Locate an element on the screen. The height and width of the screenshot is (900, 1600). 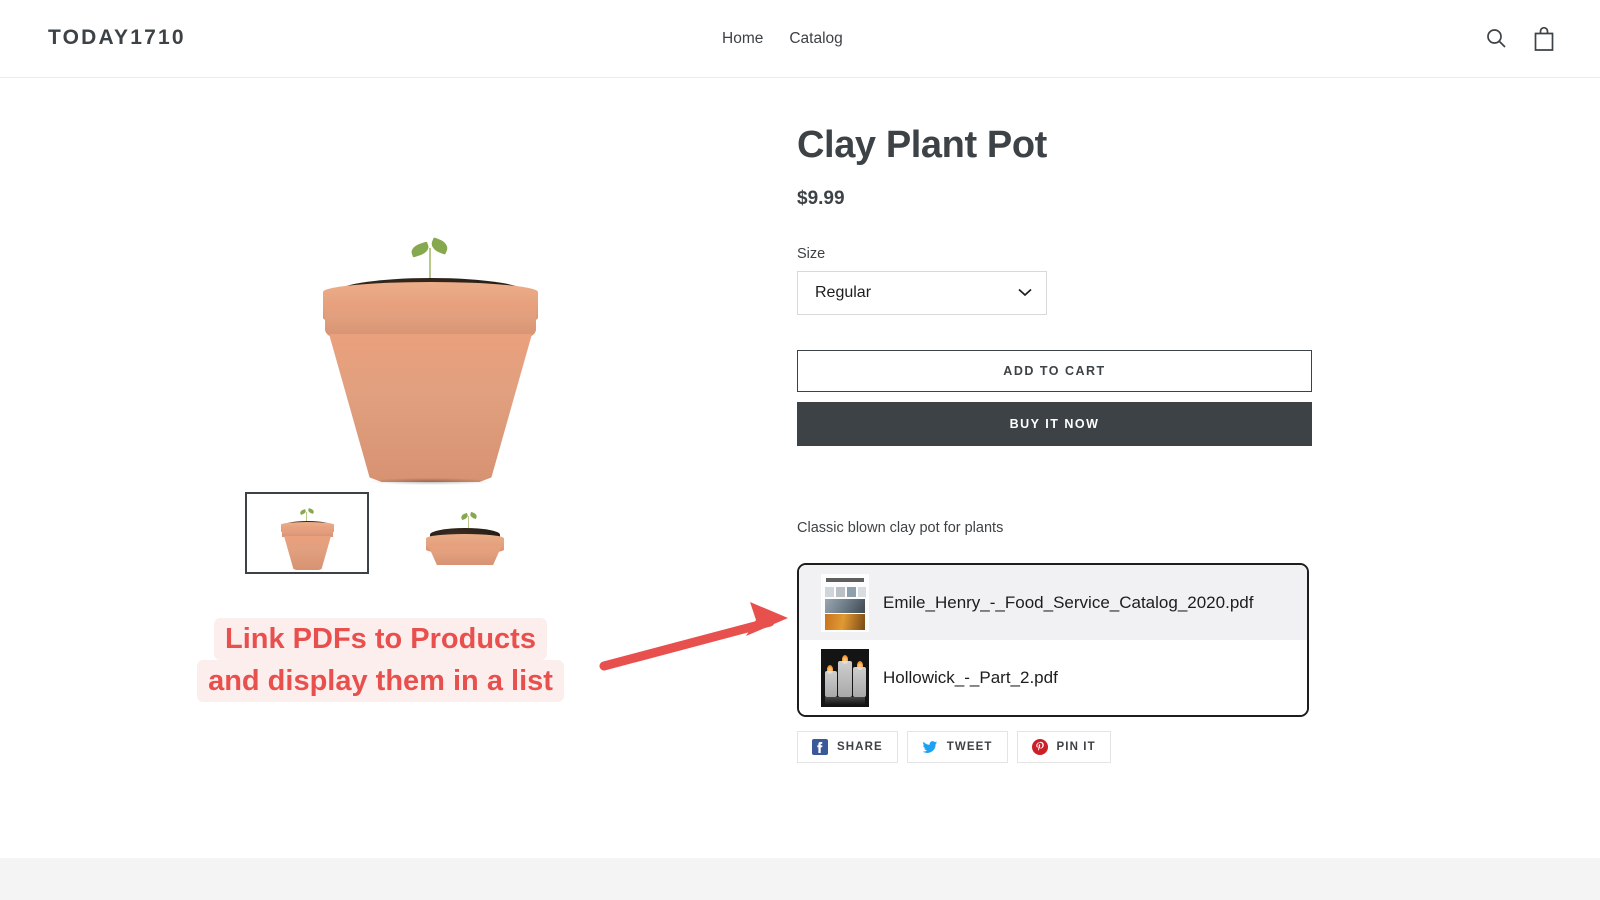
share-twitter-button: TWEET is located at coordinates (957, 747).